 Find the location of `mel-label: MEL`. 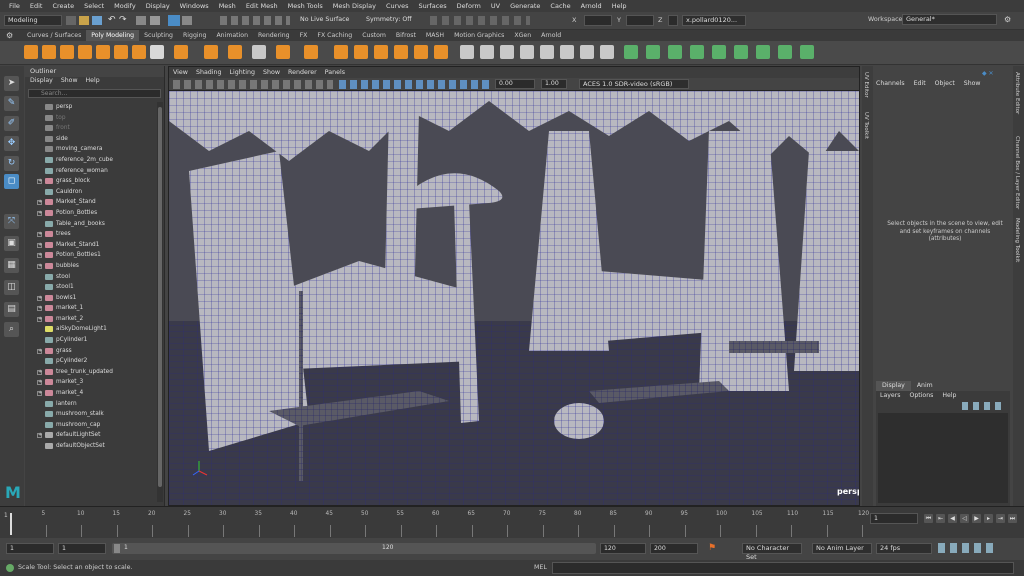

mel-label: MEL is located at coordinates (540, 567).